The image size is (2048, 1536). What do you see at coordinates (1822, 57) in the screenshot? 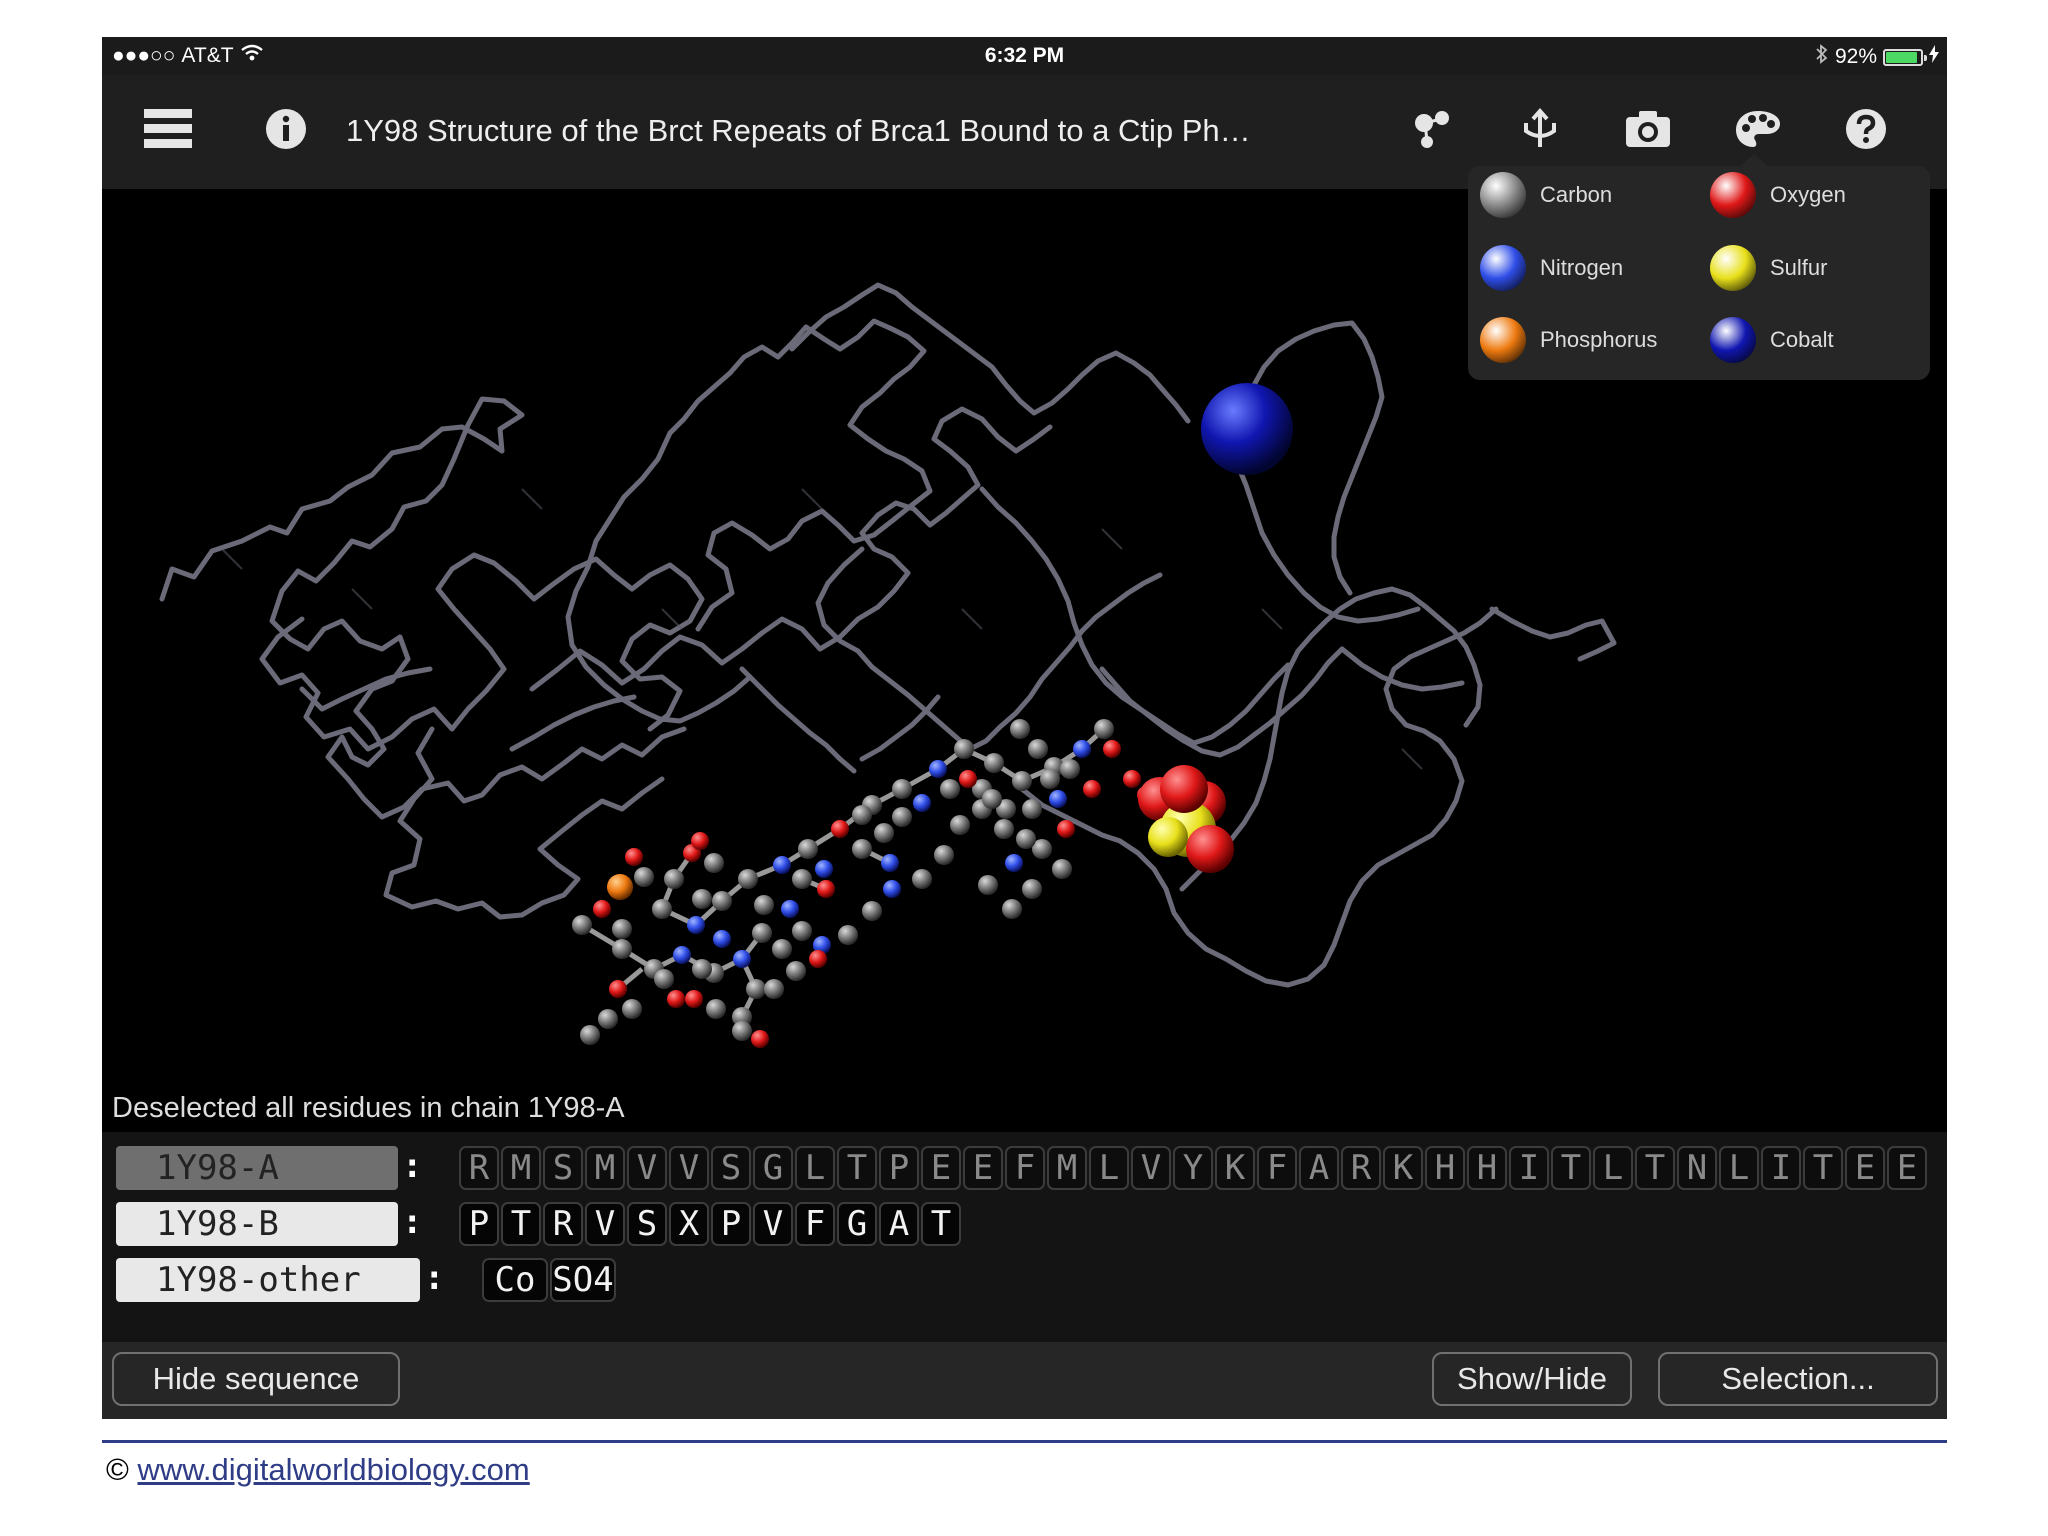
I see `bluetooth-icon` at bounding box center [1822, 57].